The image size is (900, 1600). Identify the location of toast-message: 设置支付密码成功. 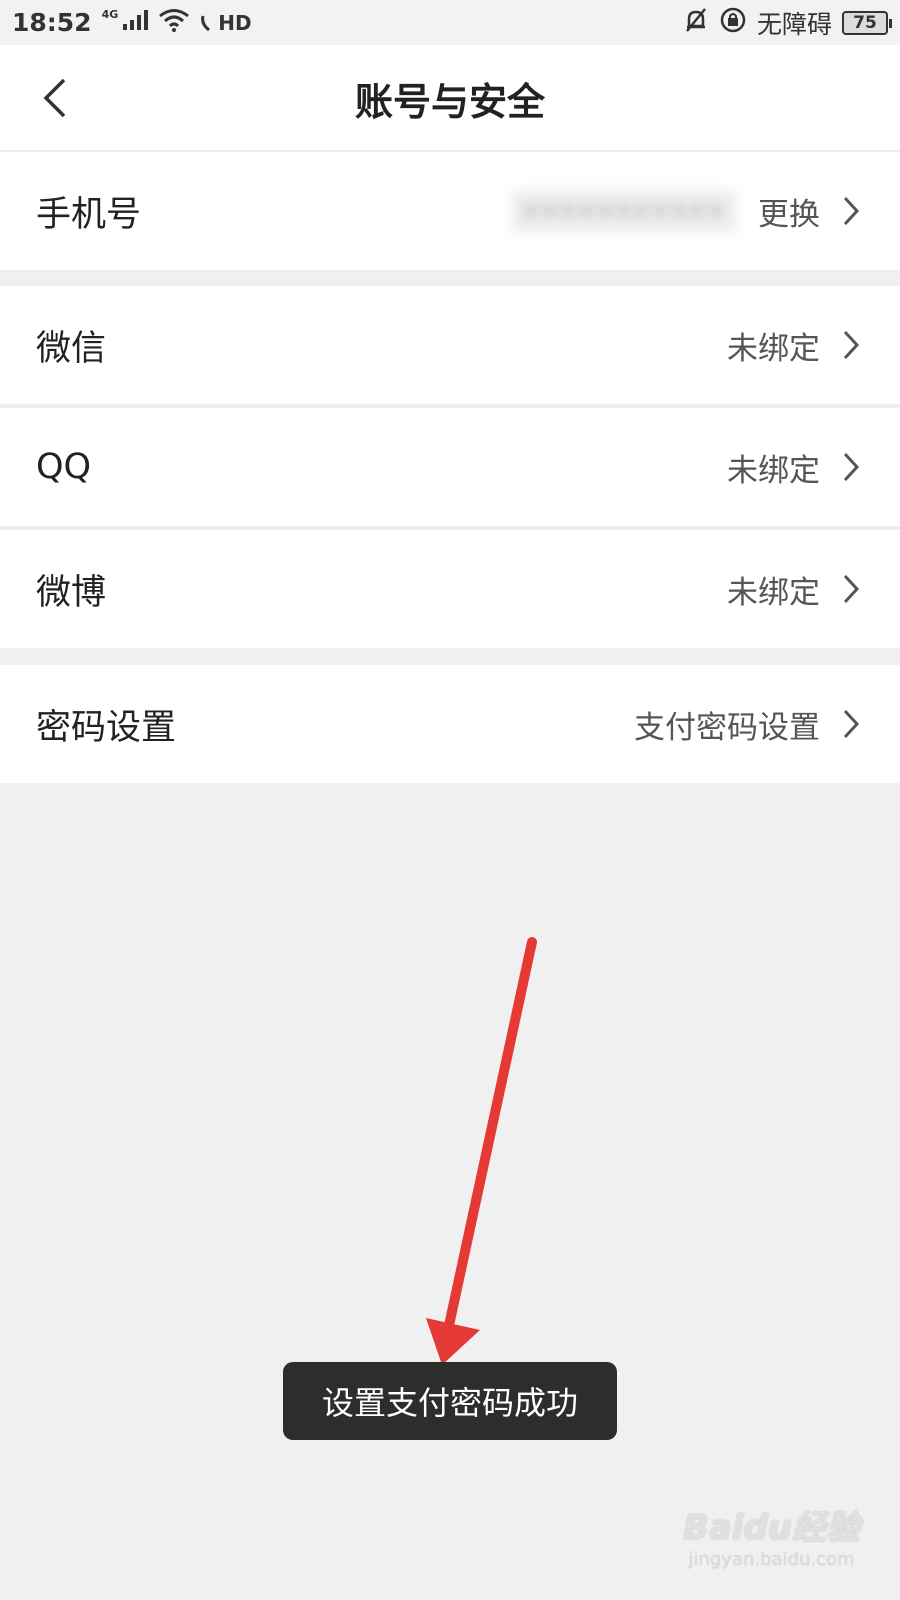
(450, 1401).